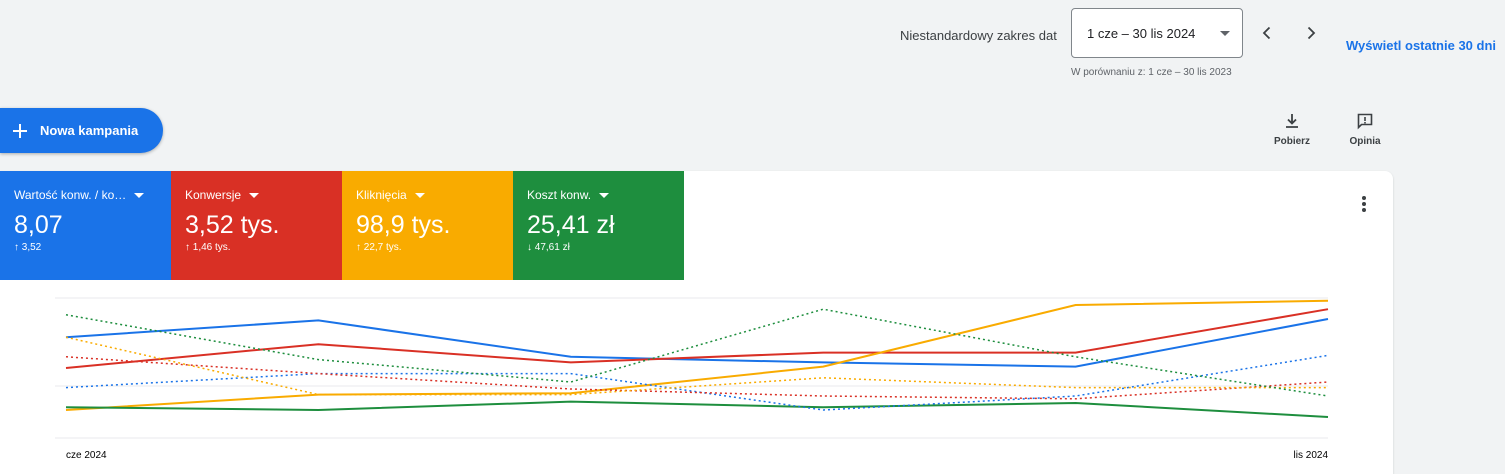 This screenshot has height=474, width=1505. I want to click on scorecard-change: ↑ 1,46 tys., so click(208, 247).